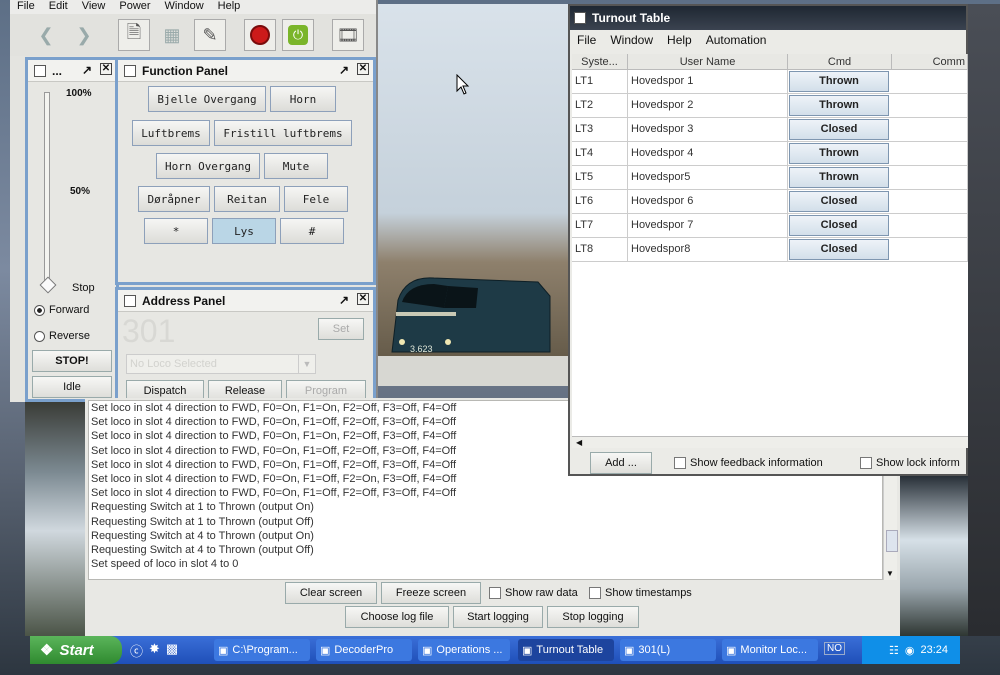  Describe the element at coordinates (770, 106) in the screenshot. I see `turnout-row: LT2 Hovedspor 2 Thrown` at that location.